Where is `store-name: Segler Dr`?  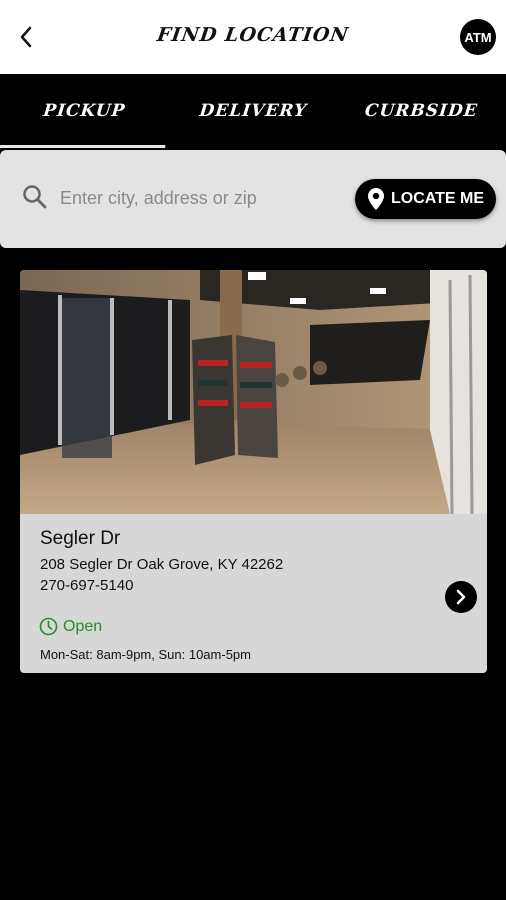
store-name: Segler Dr is located at coordinates (80, 538).